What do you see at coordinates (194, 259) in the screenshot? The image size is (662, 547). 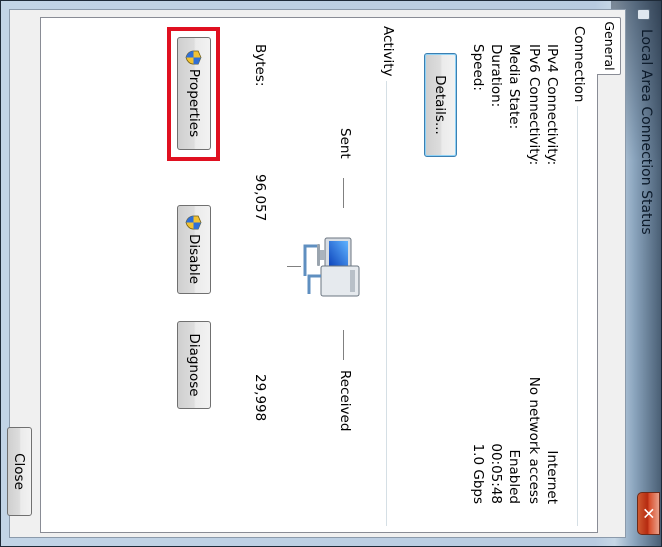 I see `disable-button-label: Disable` at bounding box center [194, 259].